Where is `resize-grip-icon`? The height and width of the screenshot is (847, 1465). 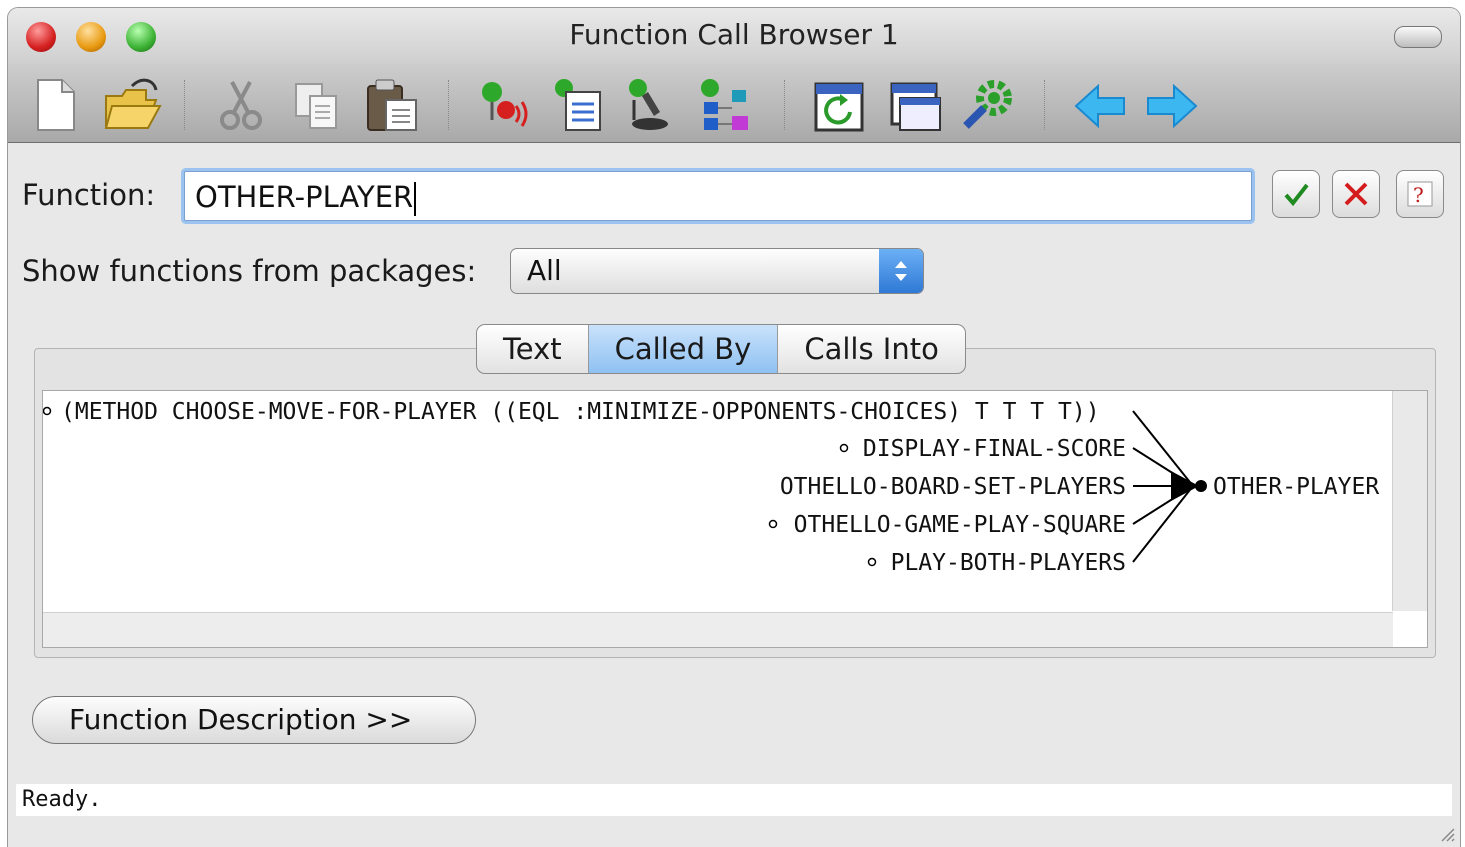
resize-grip-icon is located at coordinates (1447, 834).